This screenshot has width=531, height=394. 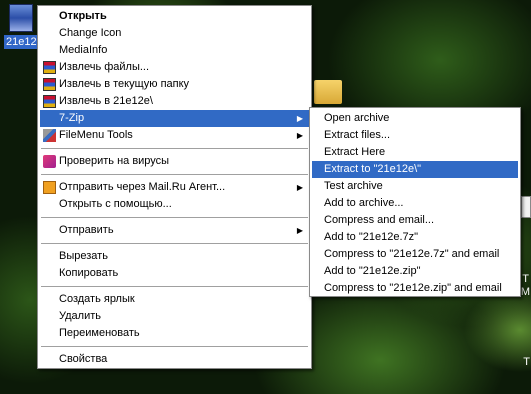 I want to click on menu-item-label: Change Icon, so click(x=90, y=33).